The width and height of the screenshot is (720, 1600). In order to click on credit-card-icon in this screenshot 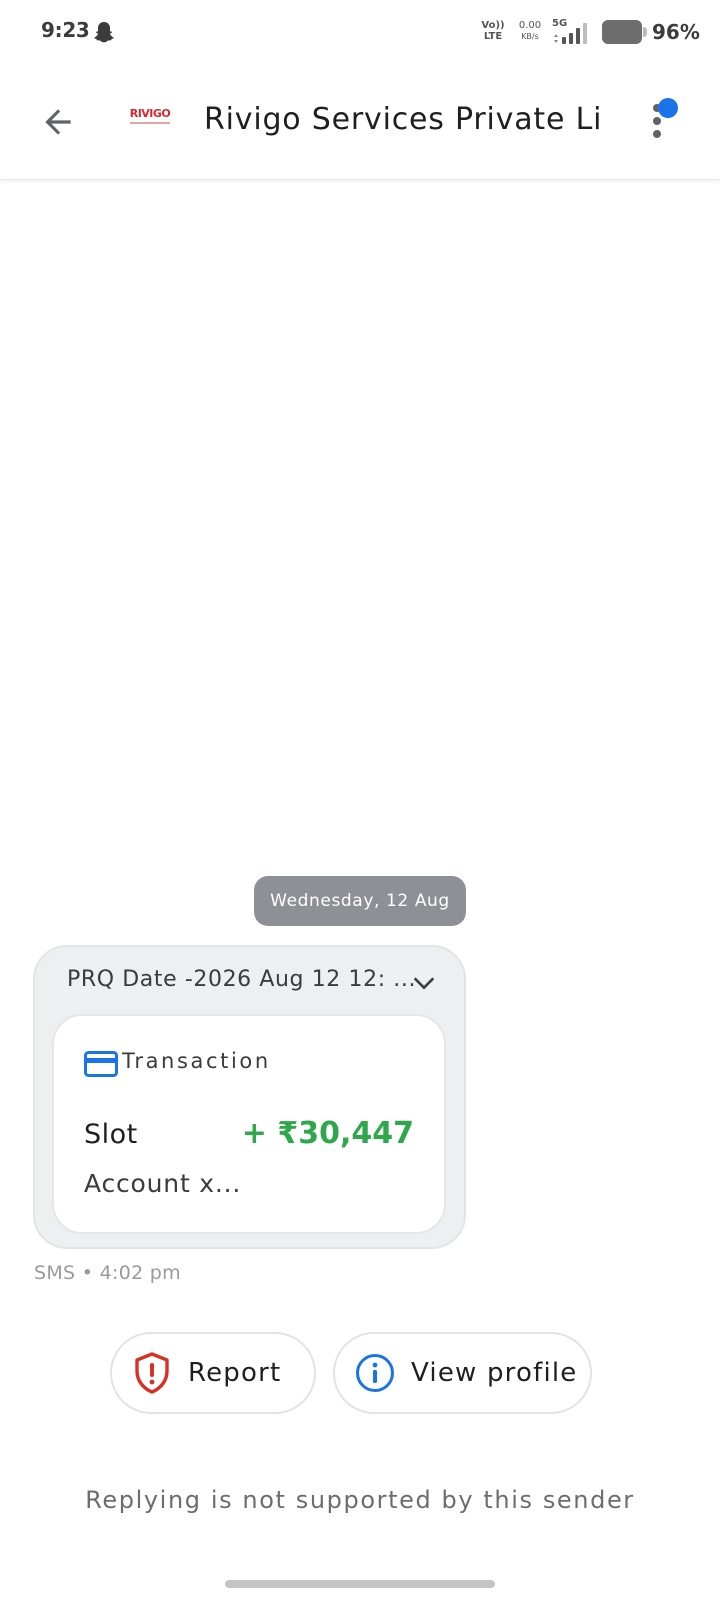, I will do `click(101, 1064)`.